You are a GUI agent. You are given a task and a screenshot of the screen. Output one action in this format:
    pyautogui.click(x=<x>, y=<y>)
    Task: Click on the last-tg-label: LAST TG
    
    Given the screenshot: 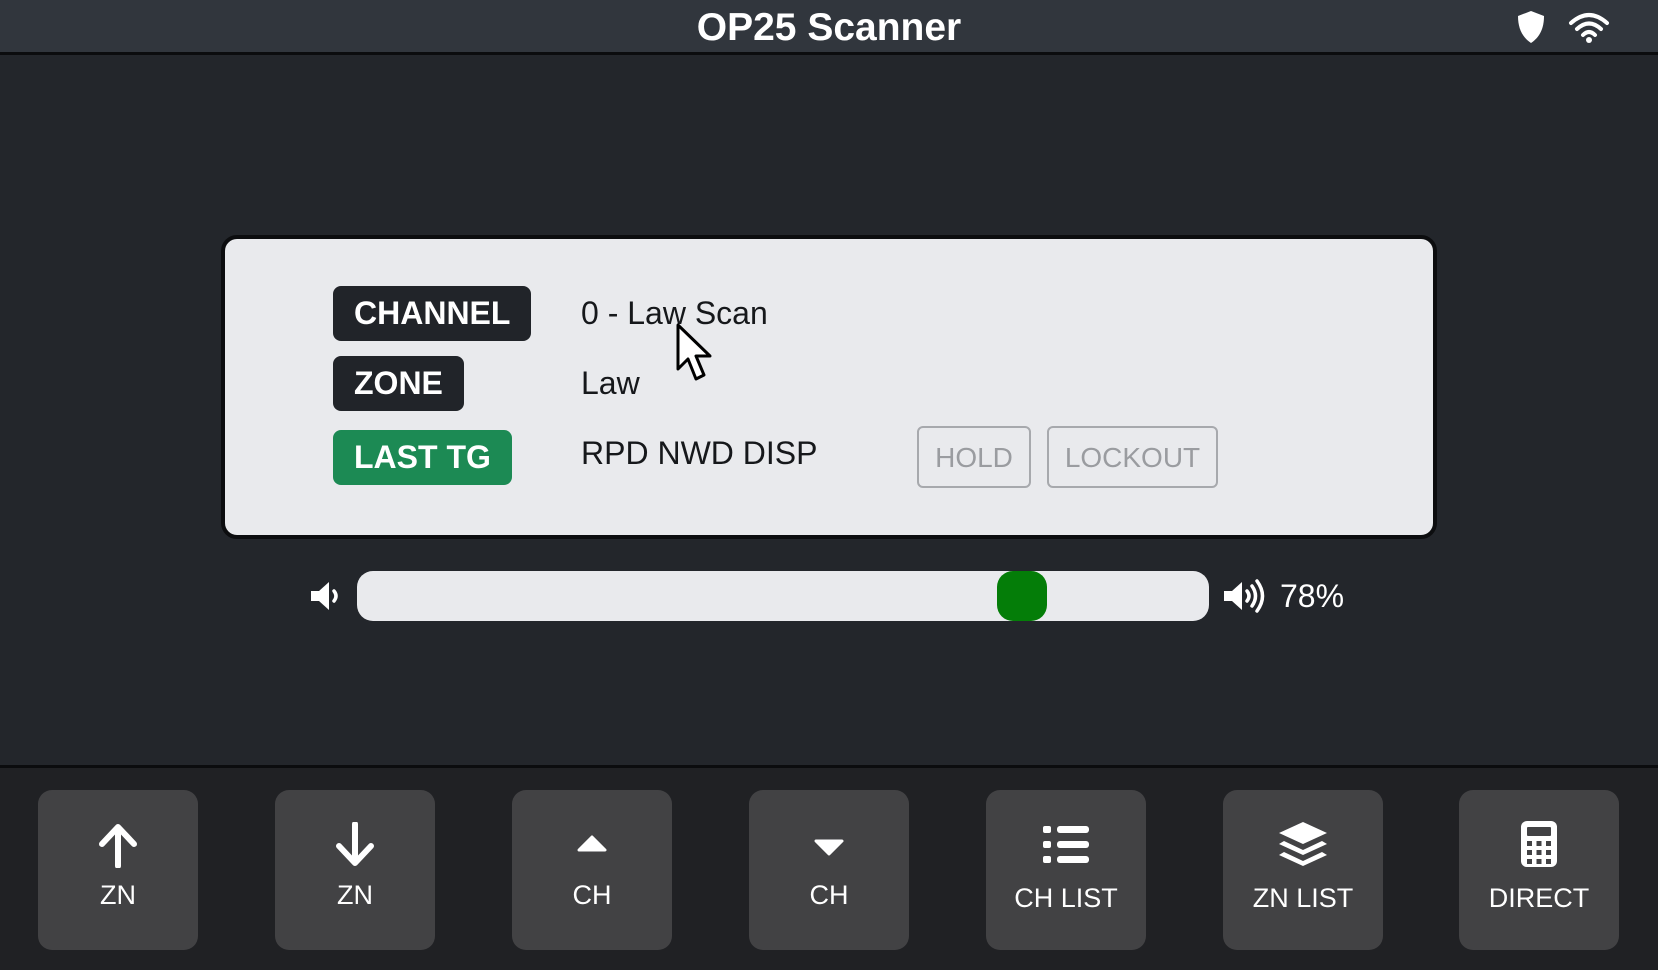 What is the action you would take?
    pyautogui.click(x=422, y=457)
    